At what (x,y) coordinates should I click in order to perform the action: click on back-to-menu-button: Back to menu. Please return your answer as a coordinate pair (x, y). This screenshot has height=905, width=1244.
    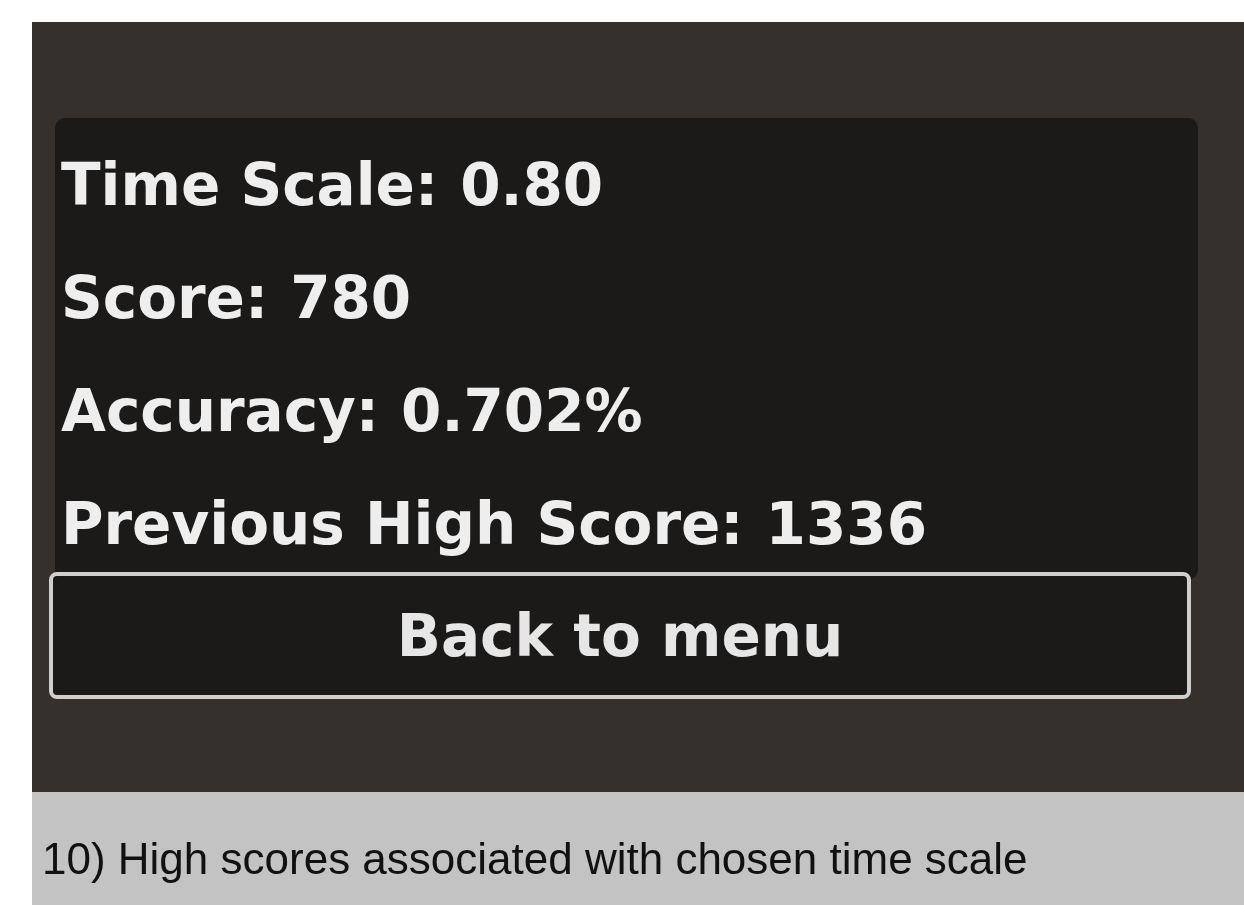
    Looking at the image, I should click on (620, 635).